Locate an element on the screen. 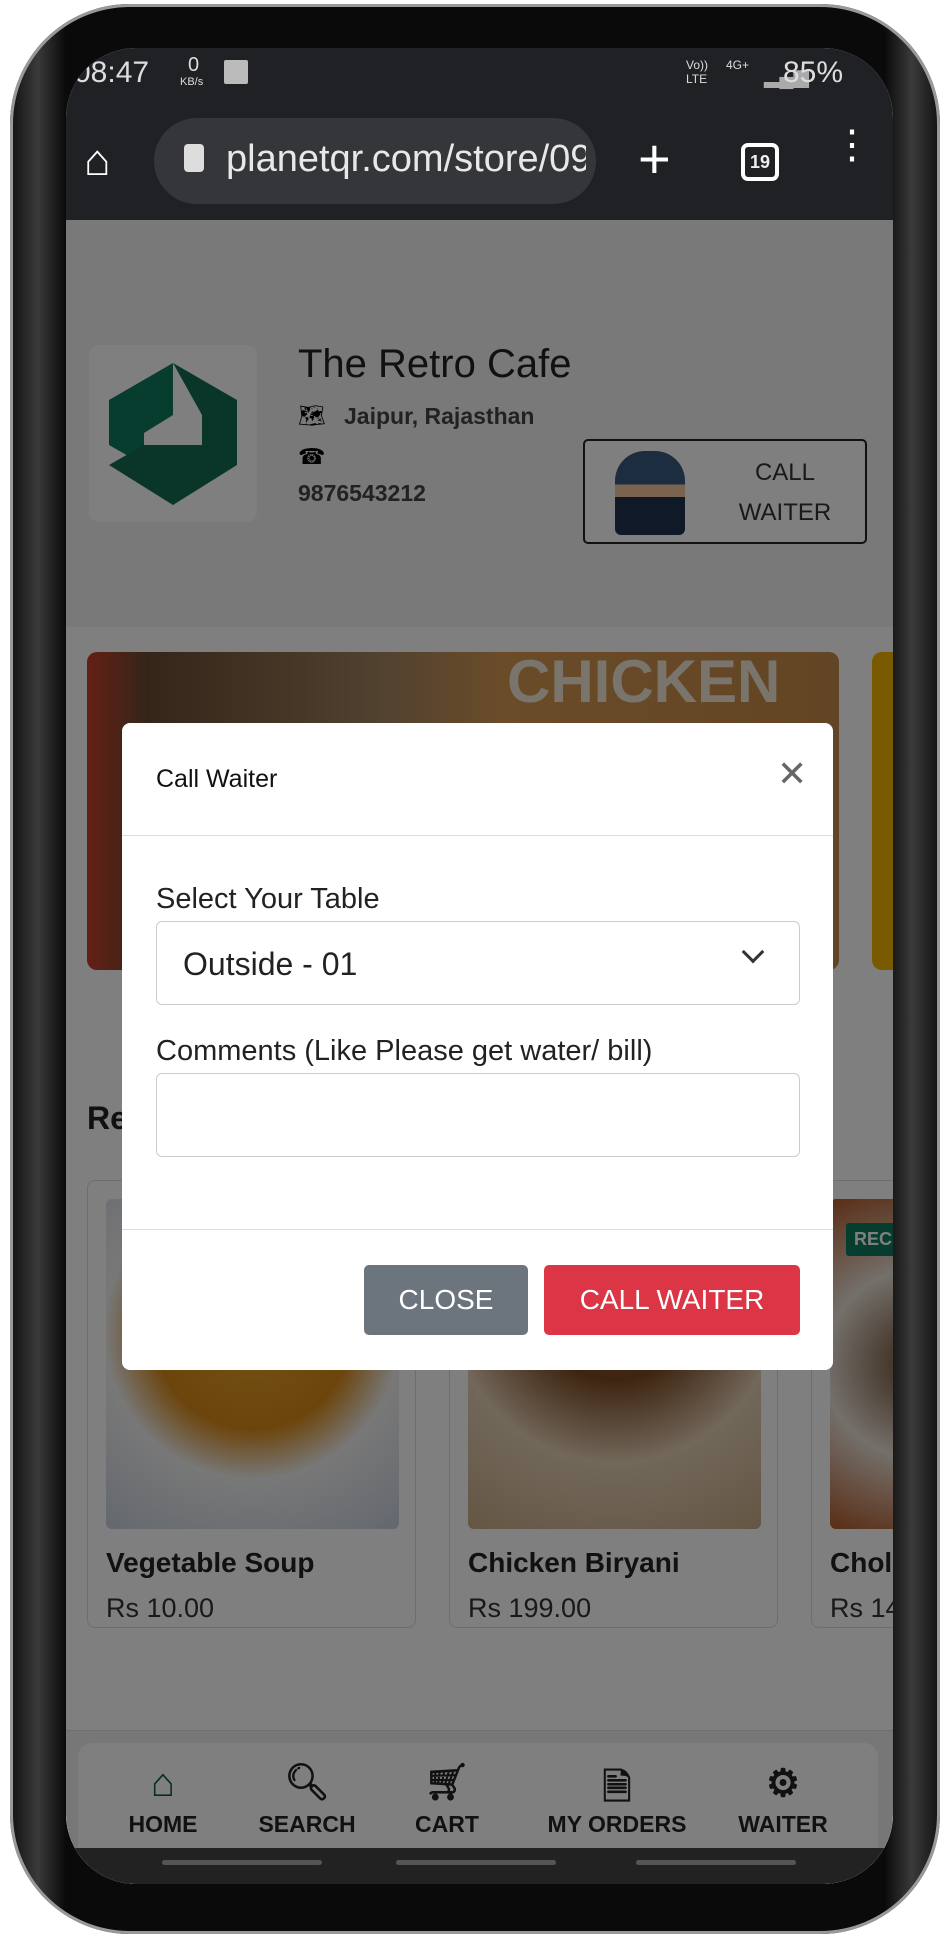 This screenshot has width=945, height=1939. modal-footer-divider is located at coordinates (477, 1229).